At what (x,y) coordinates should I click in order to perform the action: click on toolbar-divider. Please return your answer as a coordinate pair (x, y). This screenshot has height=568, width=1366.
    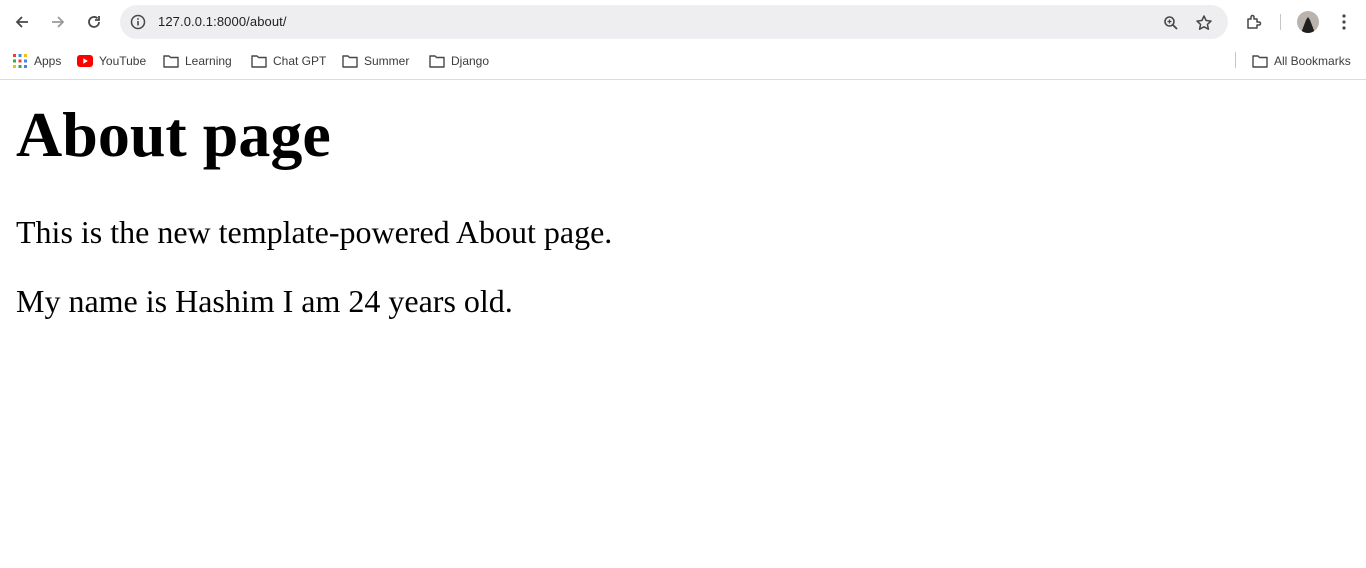
    Looking at the image, I should click on (1280, 22).